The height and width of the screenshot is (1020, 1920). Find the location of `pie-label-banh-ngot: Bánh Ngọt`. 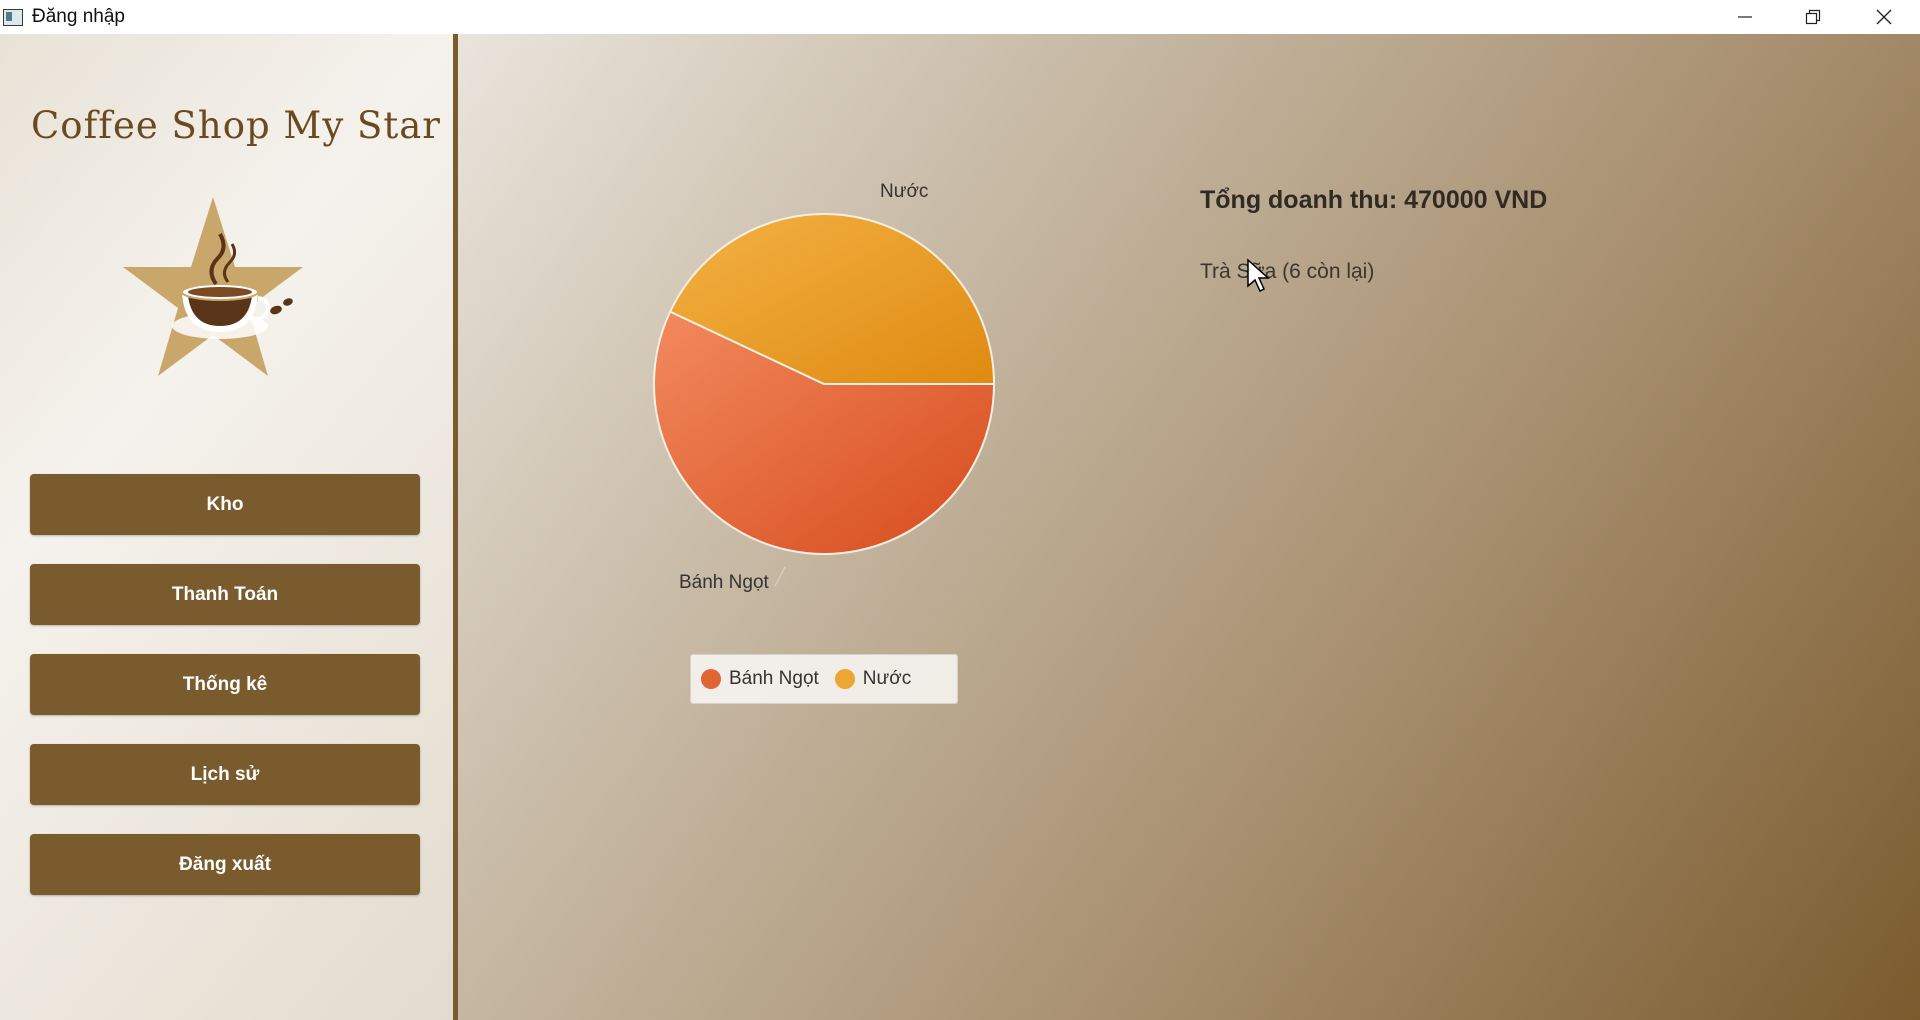

pie-label-banh-ngot: Bánh Ngọt is located at coordinates (724, 582).